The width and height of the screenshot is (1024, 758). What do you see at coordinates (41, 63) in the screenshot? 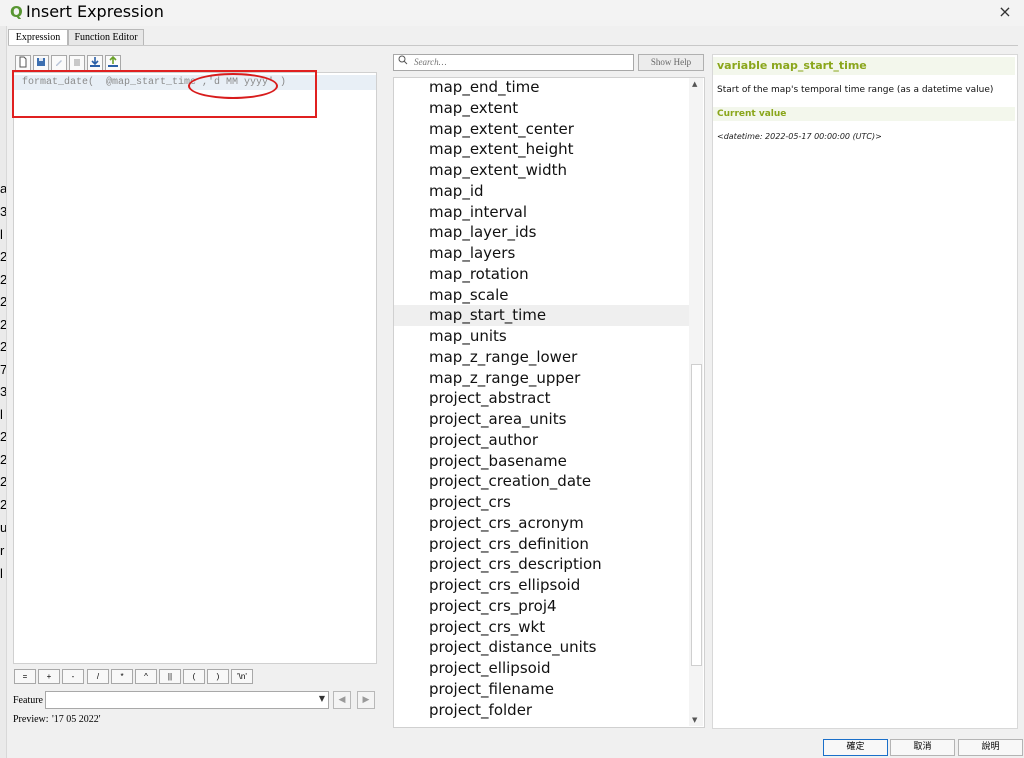
I see `save-icon` at bounding box center [41, 63].